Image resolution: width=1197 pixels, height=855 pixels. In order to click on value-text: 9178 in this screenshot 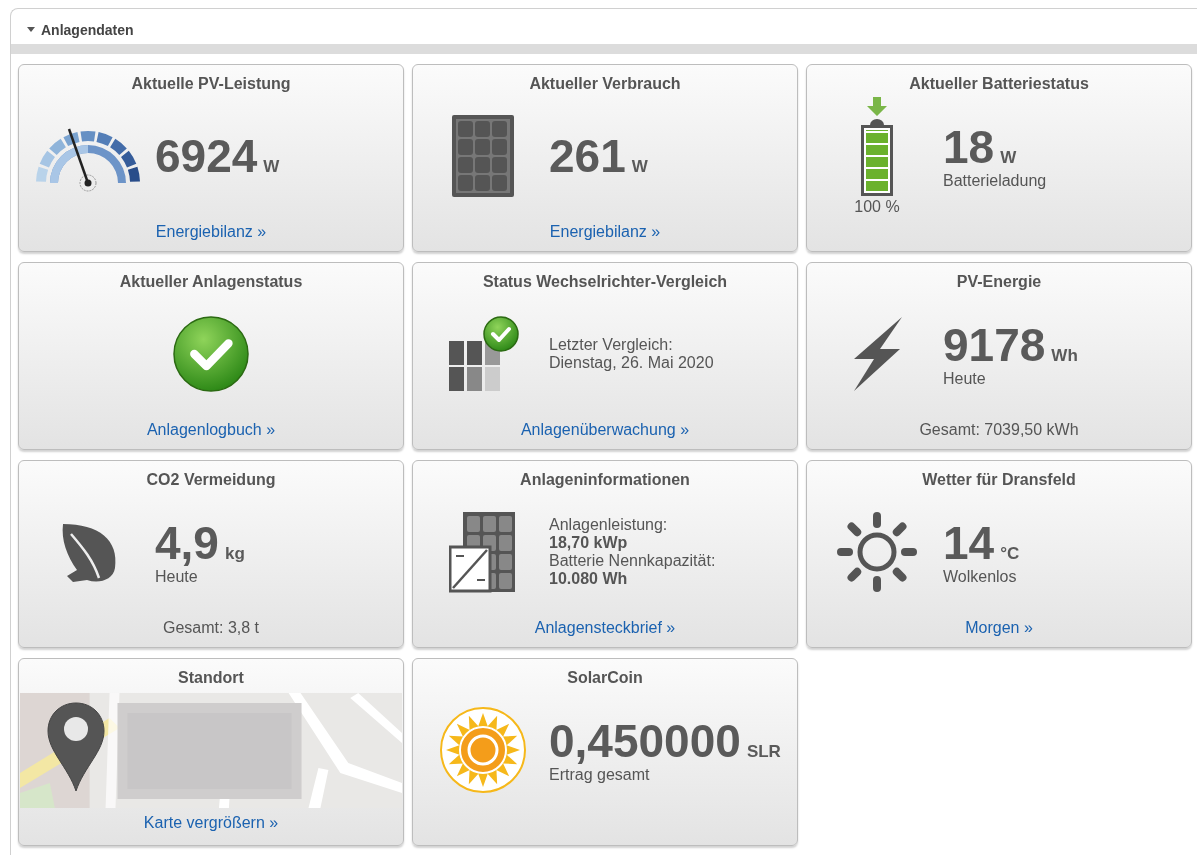, I will do `click(994, 345)`.